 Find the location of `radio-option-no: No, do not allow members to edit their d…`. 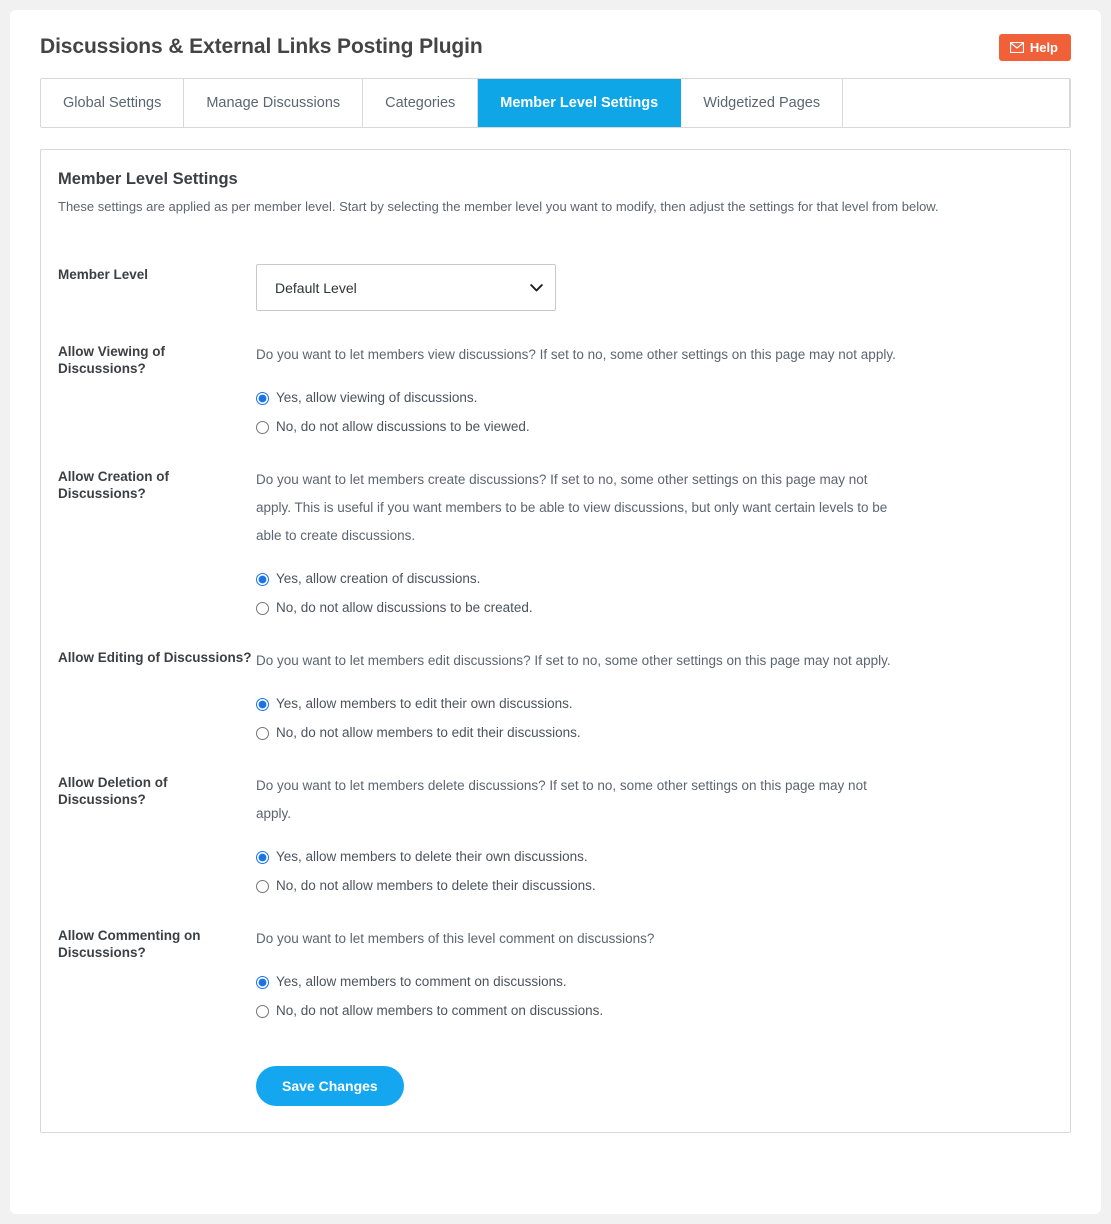

radio-option-no: No, do not allow members to edit their d… is located at coordinates (654, 733).